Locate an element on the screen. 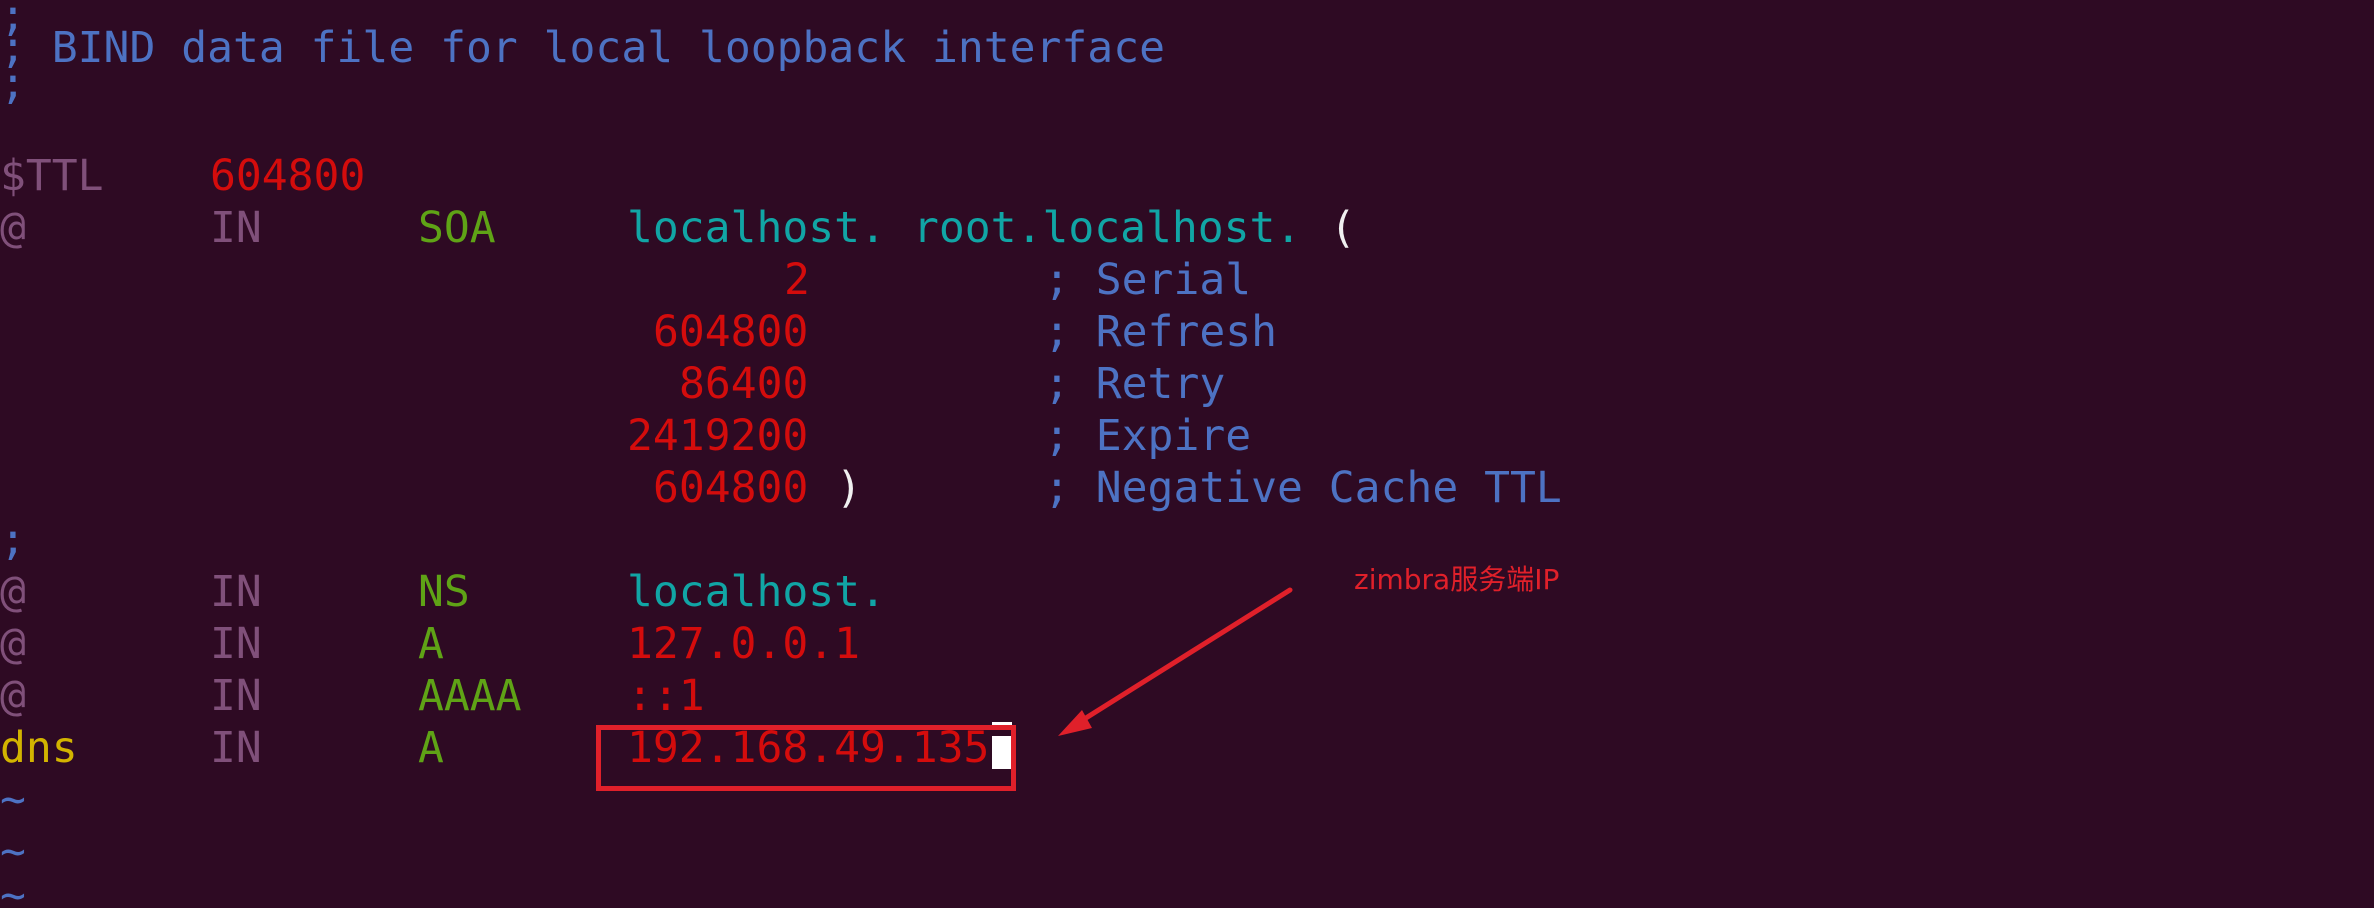 Image resolution: width=2374 pixels, height=908 pixels. editor-line: $TTL 604800 is located at coordinates (182, 176).